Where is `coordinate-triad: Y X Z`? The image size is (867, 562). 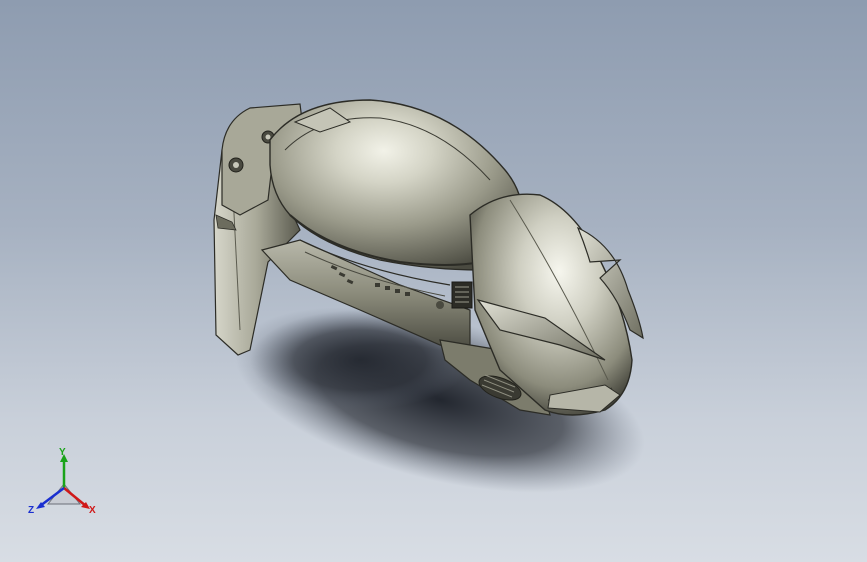 coordinate-triad: Y X Z is located at coordinates (66, 484).